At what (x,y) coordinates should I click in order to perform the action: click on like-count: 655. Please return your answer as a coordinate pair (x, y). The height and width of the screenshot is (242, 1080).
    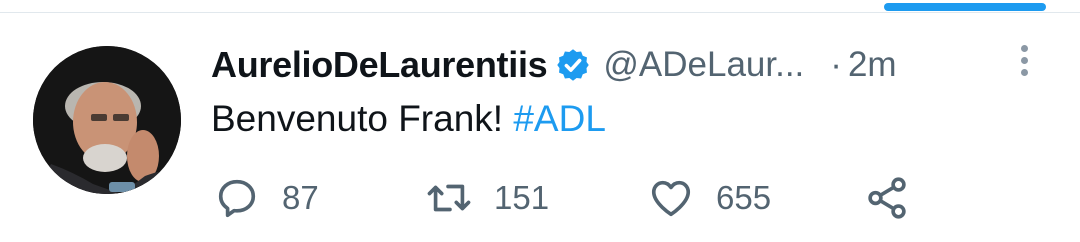
    Looking at the image, I should click on (744, 197).